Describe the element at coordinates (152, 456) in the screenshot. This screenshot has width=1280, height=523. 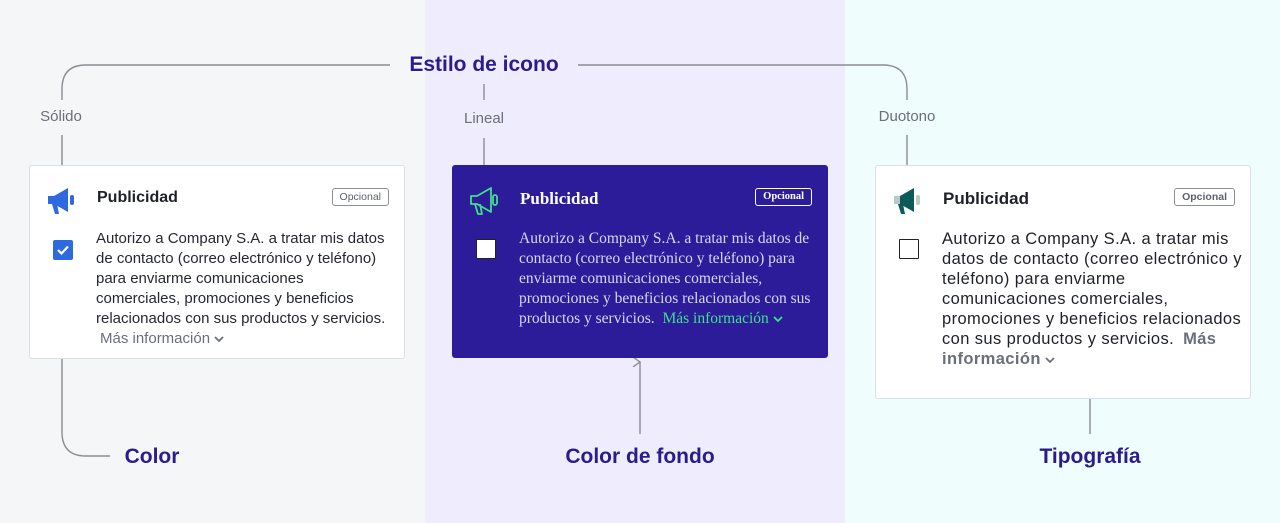
I see `heading-color: Color` at that location.